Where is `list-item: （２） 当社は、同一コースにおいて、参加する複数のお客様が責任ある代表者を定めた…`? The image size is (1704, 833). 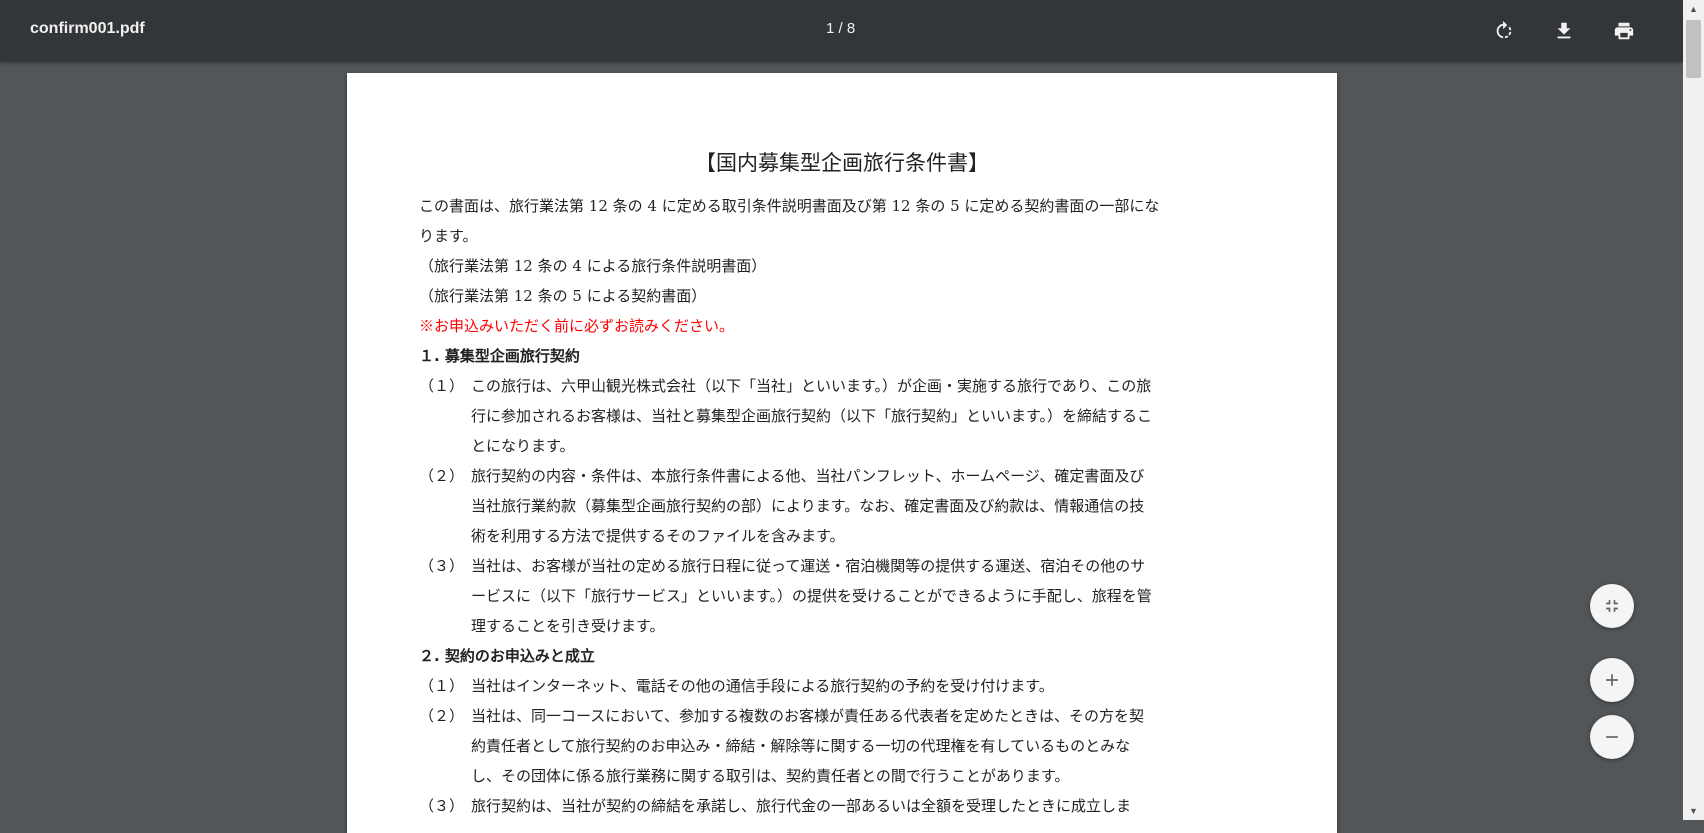 list-item: （２） 当社は、同一コースにおいて、参加する複数のお客様が責任ある代表者を定めた… is located at coordinates (844, 746).